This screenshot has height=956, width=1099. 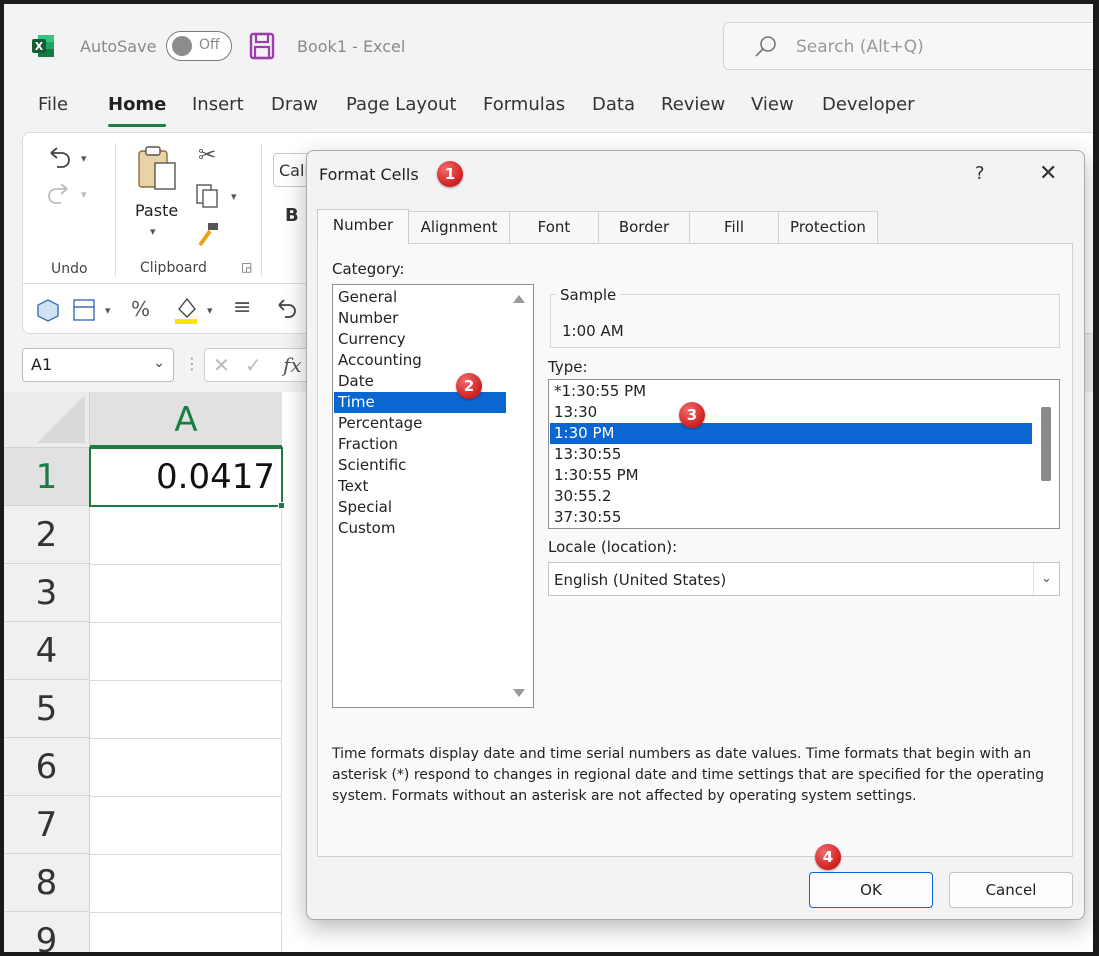 I want to click on svg-text: X, so click(x=39, y=46).